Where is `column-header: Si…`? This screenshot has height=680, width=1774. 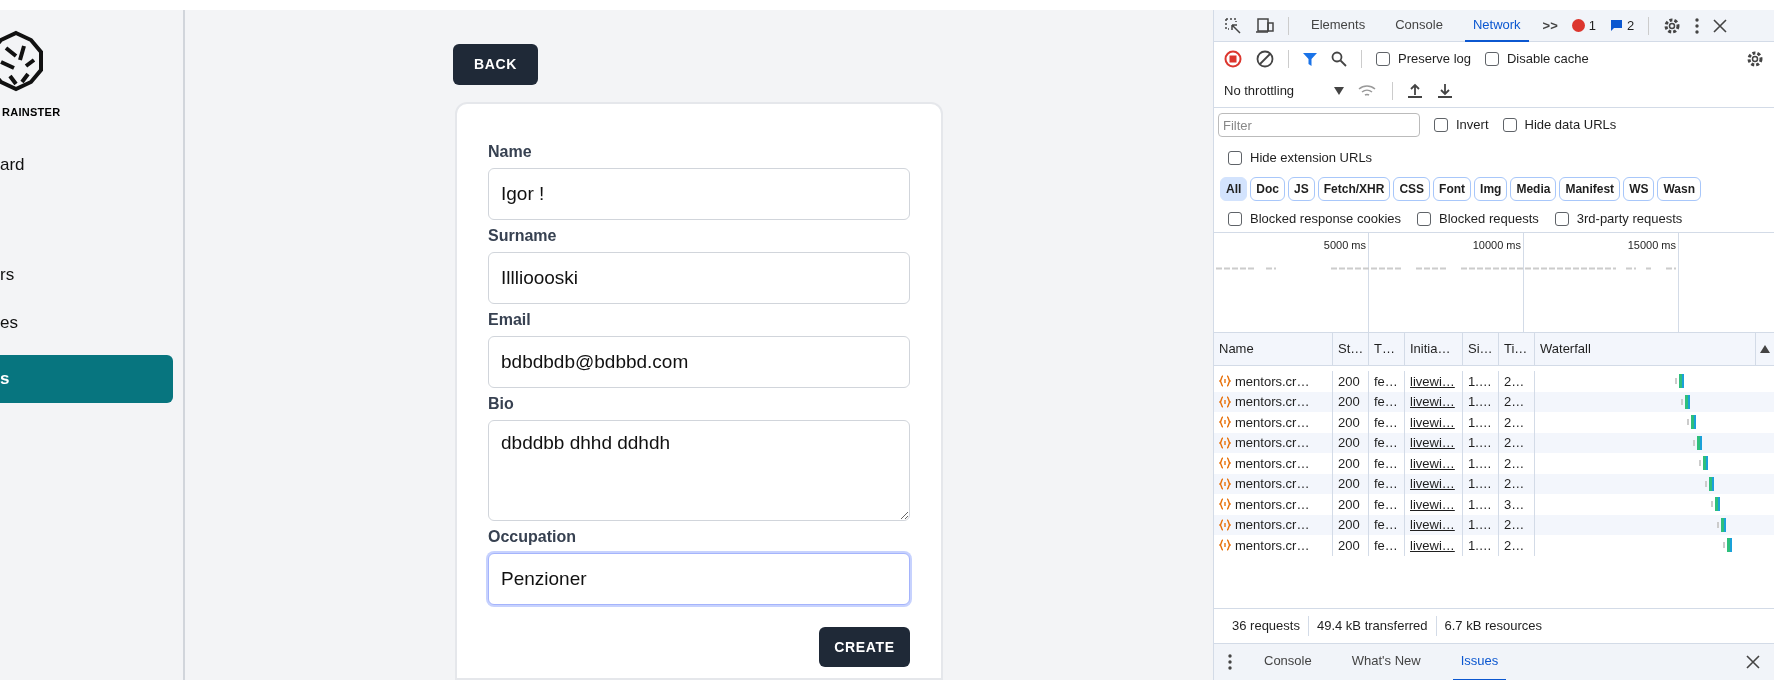
column-header: Si… is located at coordinates (1481, 349).